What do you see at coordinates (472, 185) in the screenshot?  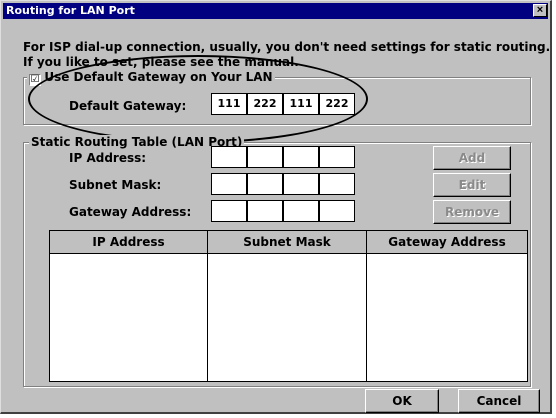 I see `edit-button: Edit` at bounding box center [472, 185].